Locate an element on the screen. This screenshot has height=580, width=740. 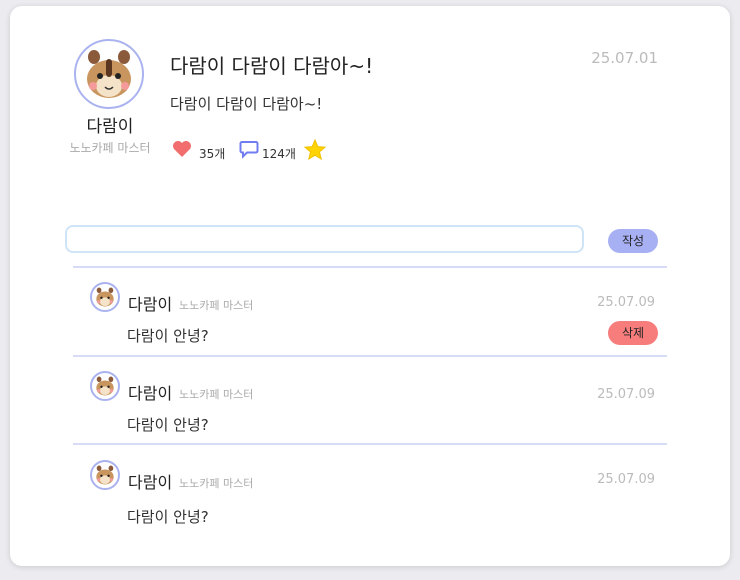
post-date: 25.07.01 is located at coordinates (624, 58).